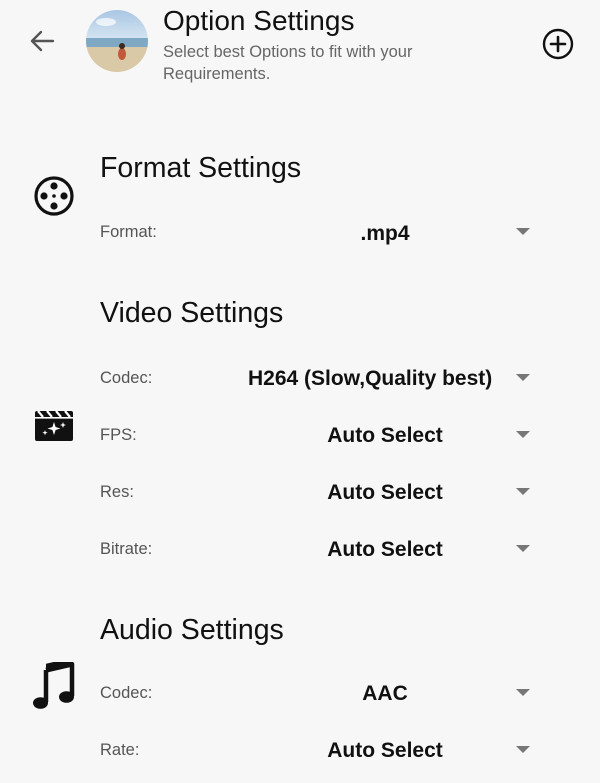  I want to click on music-note-icon, so click(54, 686).